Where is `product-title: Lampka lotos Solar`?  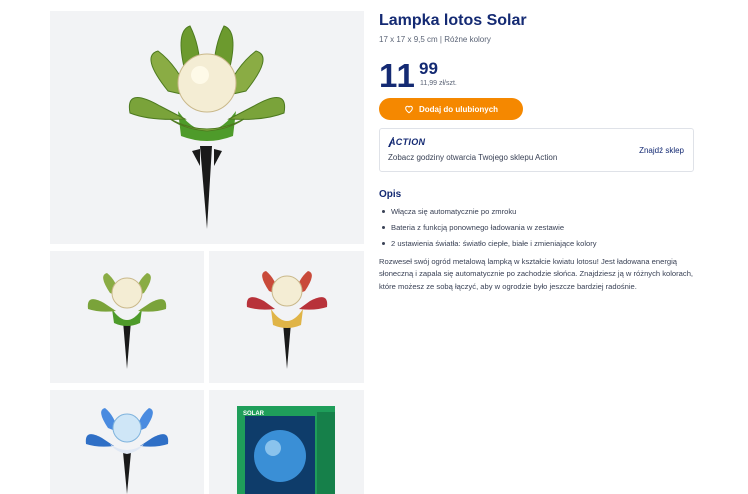 product-title: Lampka lotos Solar is located at coordinates (453, 20).